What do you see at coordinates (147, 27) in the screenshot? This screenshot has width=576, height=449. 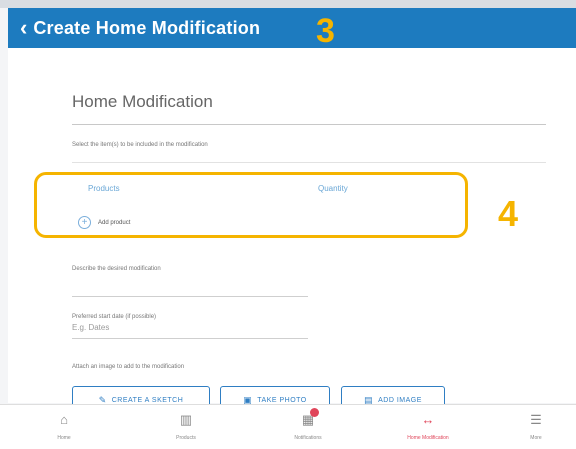 I see `page-title: Create Home Modification` at bounding box center [147, 27].